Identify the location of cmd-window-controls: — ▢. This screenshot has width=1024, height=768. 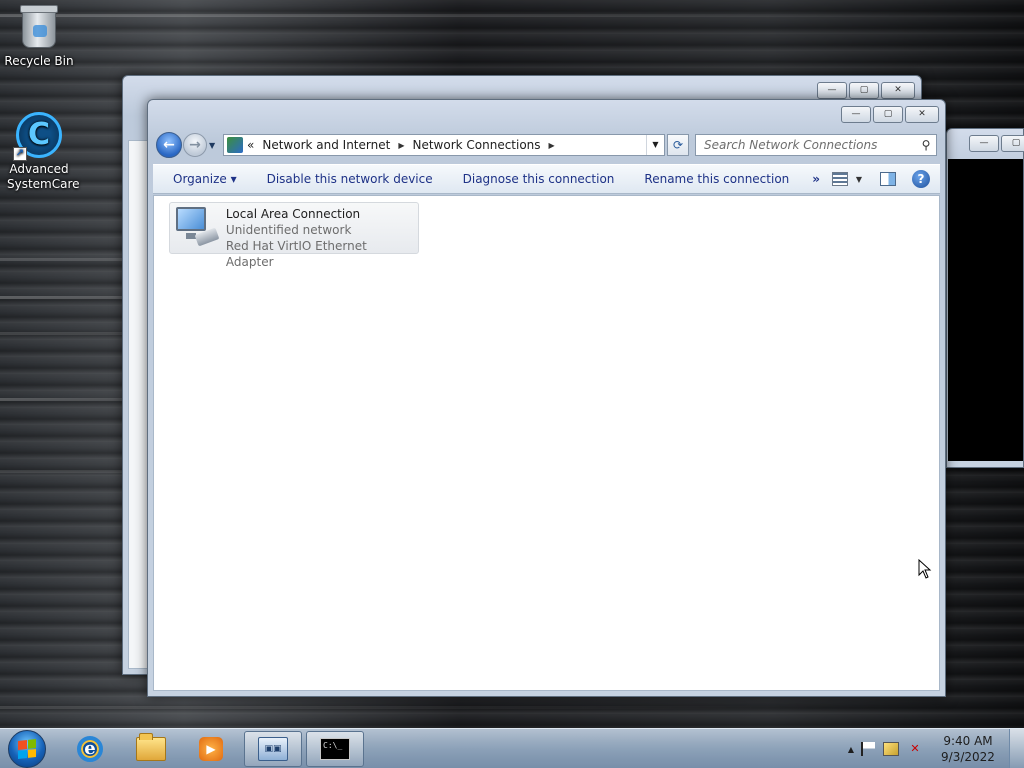
(996, 143).